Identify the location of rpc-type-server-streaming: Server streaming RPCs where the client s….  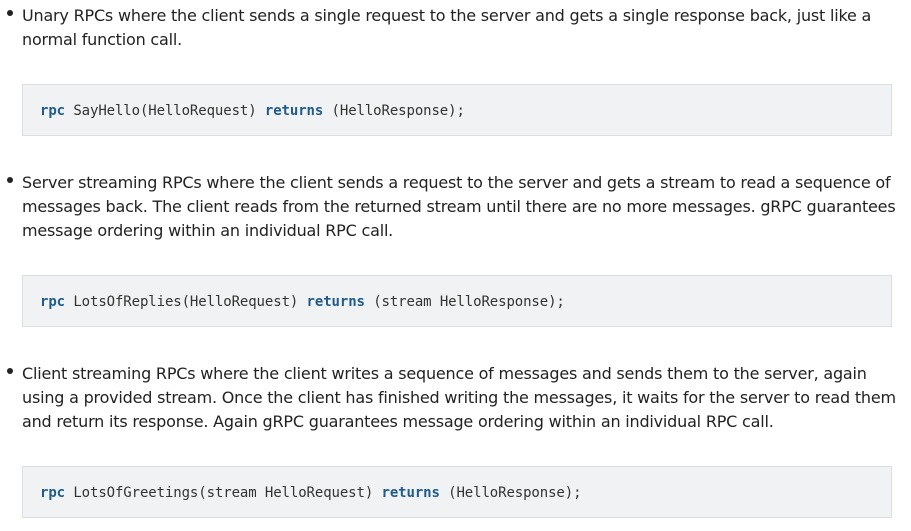
(450, 206).